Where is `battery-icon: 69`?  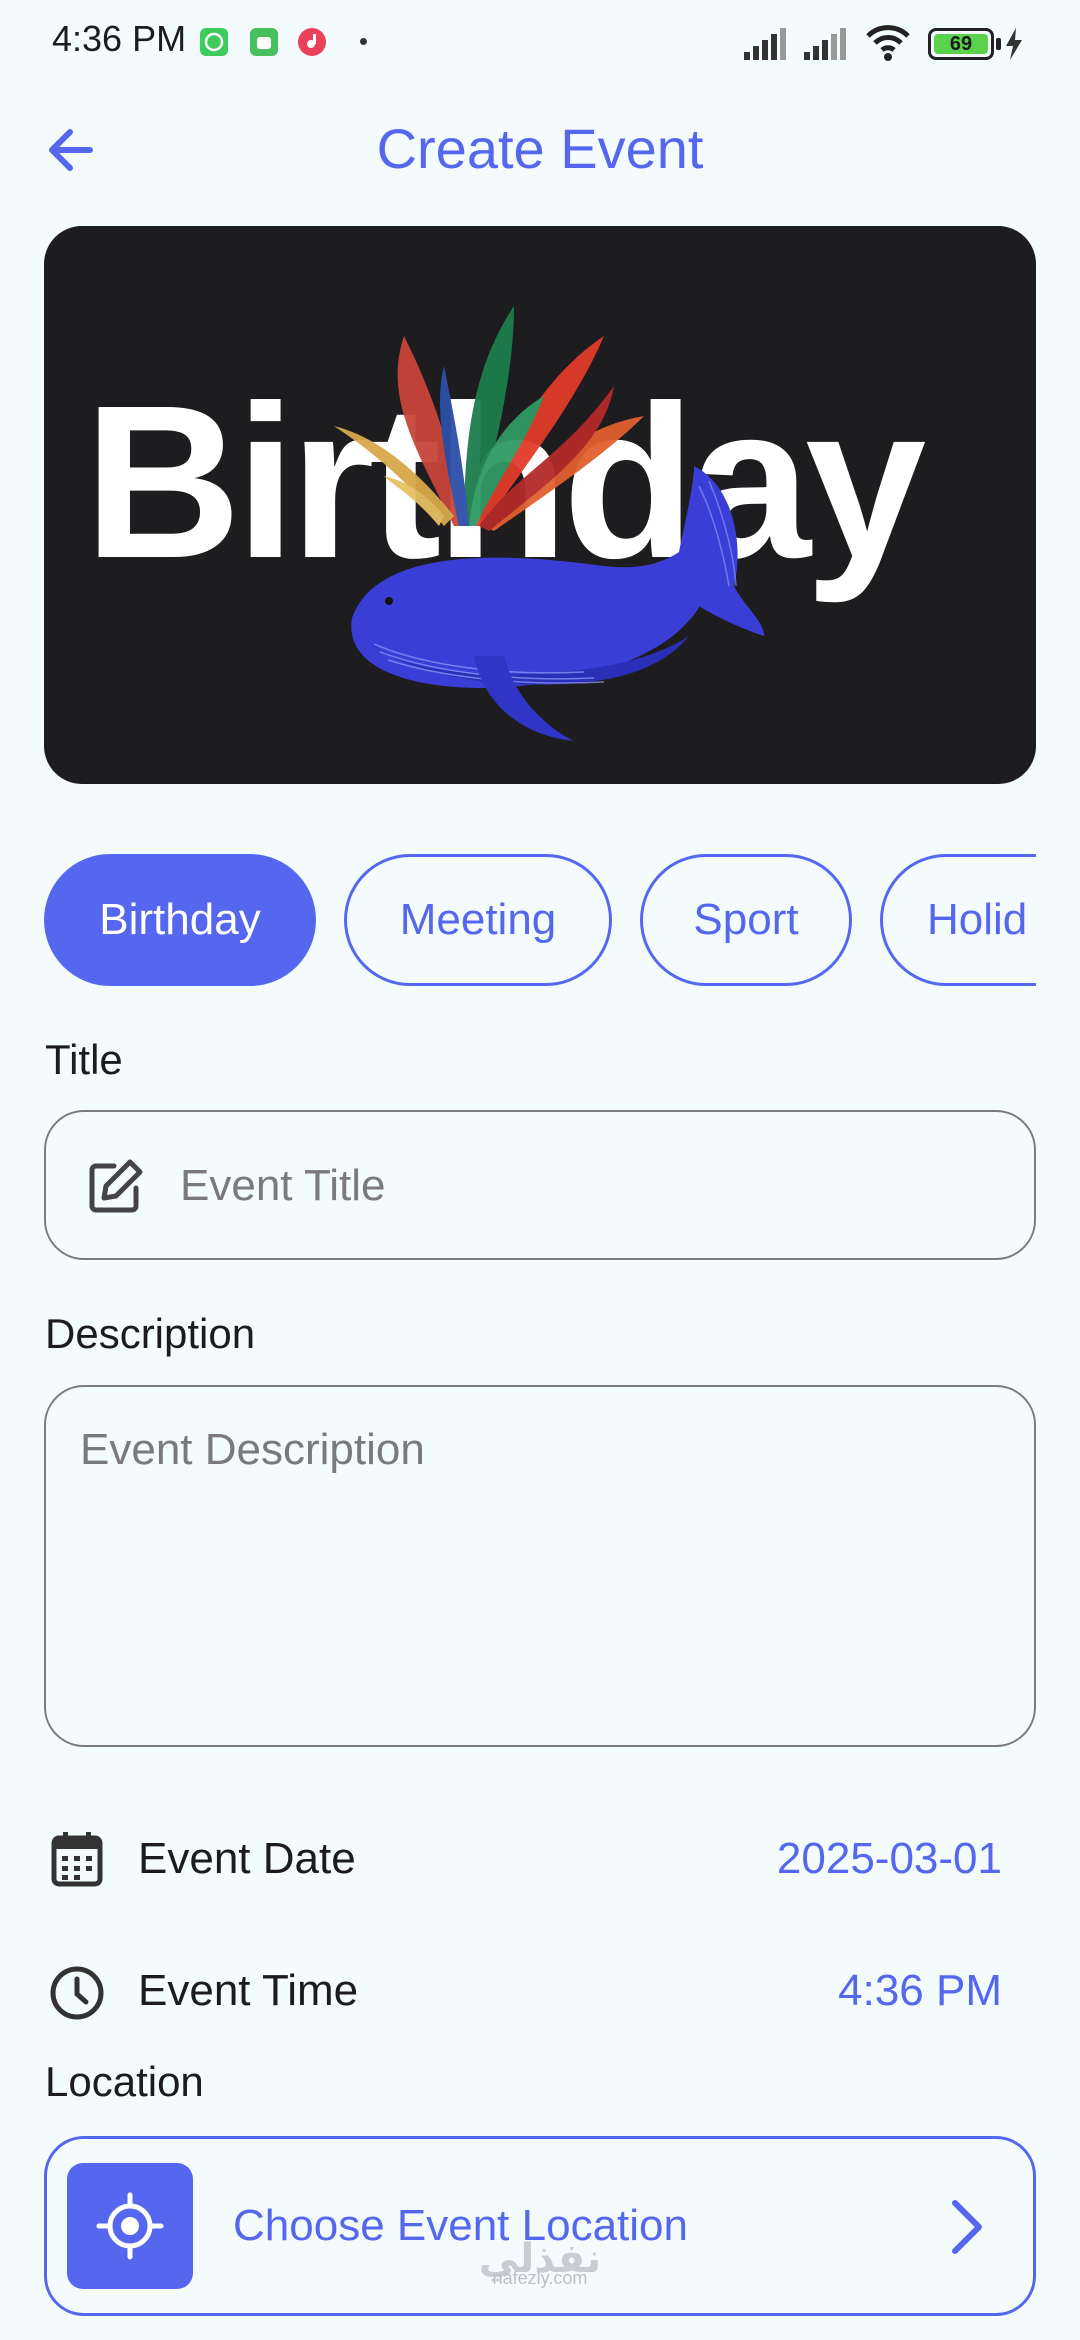
battery-icon: 69 is located at coordinates (961, 44).